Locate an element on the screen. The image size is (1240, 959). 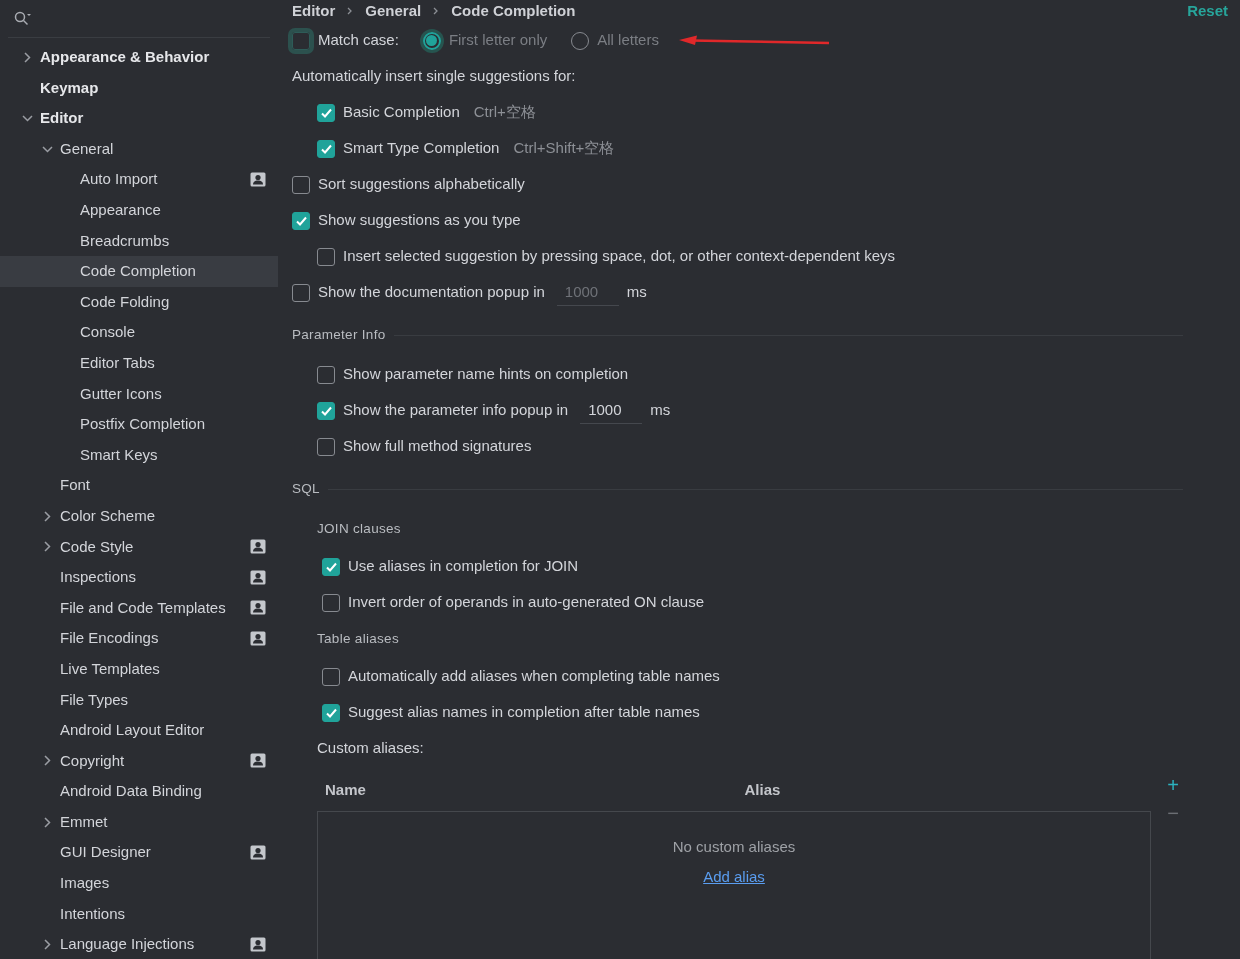
column-header: Name is located at coordinates (345, 790).